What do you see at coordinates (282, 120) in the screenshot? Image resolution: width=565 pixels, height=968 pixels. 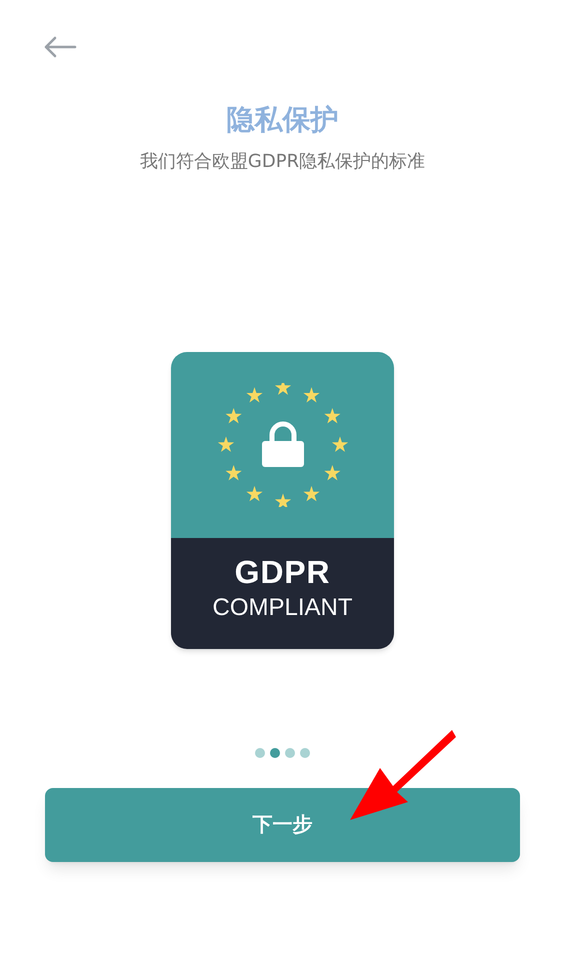 I see `page-title: 隐私保护` at bounding box center [282, 120].